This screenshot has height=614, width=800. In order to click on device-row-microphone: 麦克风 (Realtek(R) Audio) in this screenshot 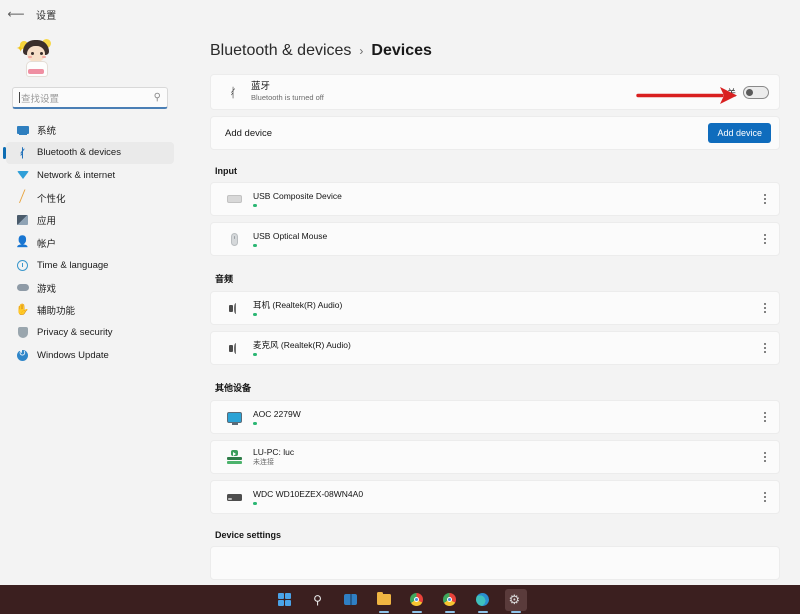, I will do `click(495, 348)`.